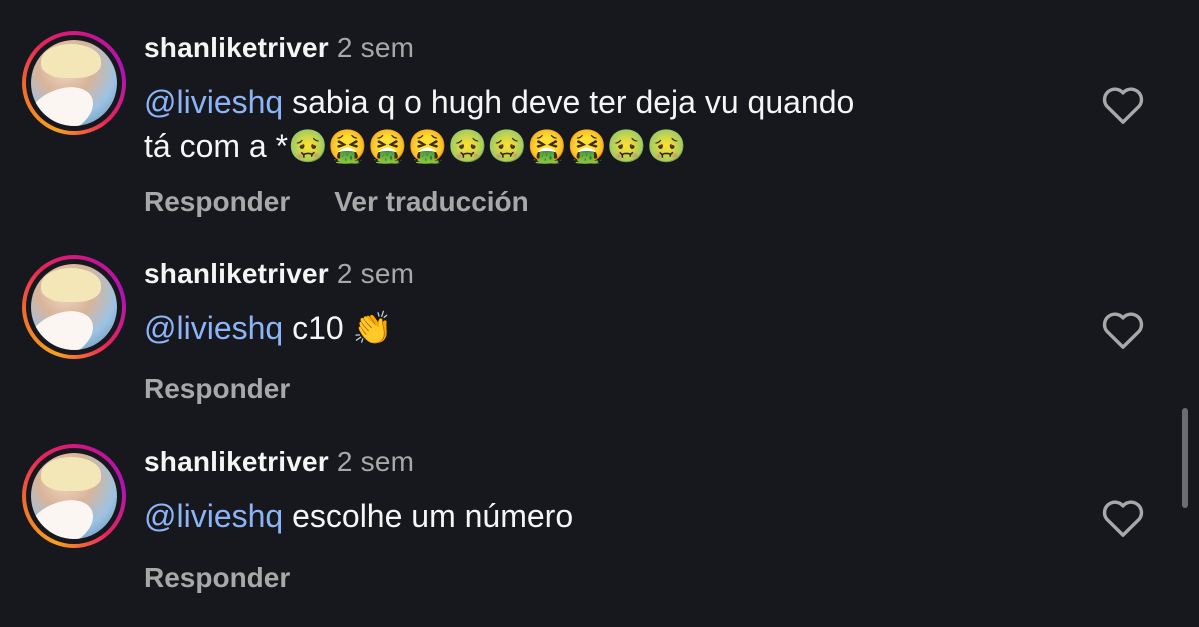 This screenshot has height=627, width=1199. Describe the element at coordinates (594, 516) in the screenshot. I see `comment-text: @livieshq escolhe um número` at that location.